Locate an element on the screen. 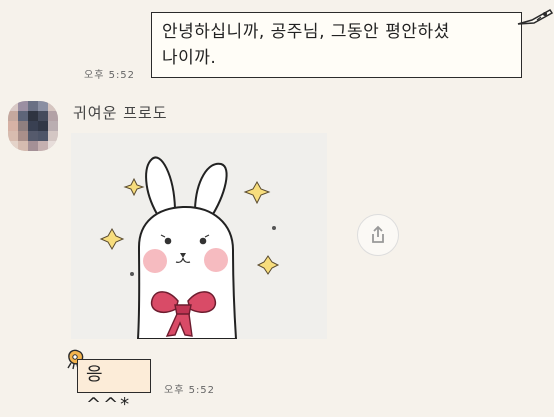 The width and height of the screenshot is (554, 417). outgoing-message-line-2: 나이까. is located at coordinates (189, 58).